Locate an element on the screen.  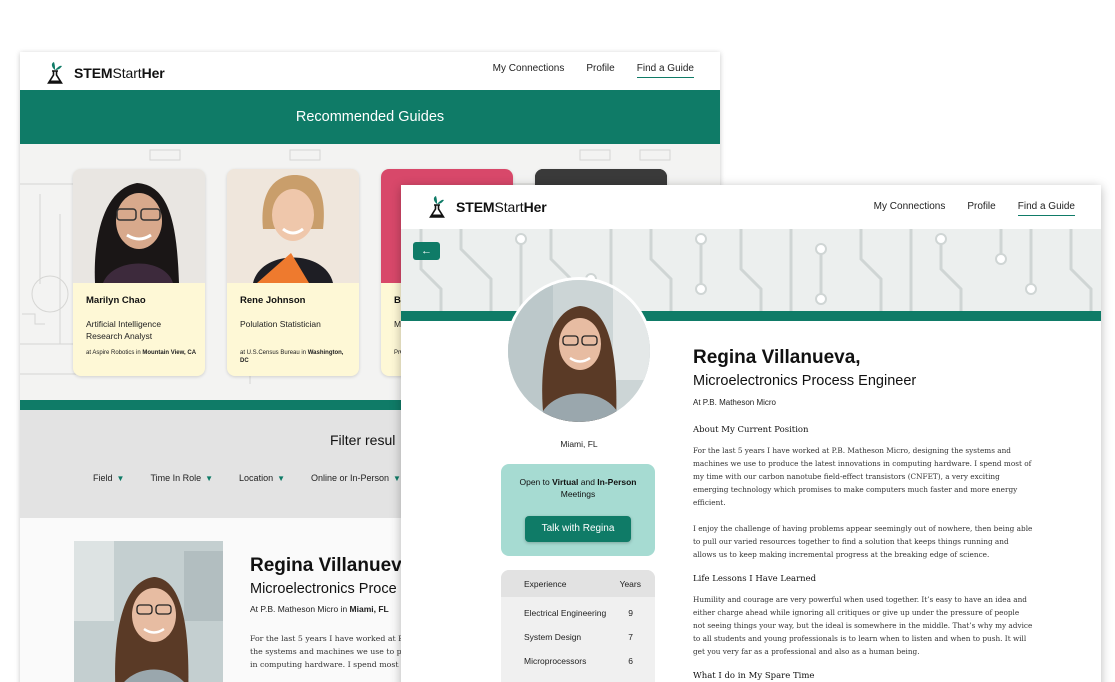
recommended-guides-banner: Recommended Guides is located at coordinates (370, 117).